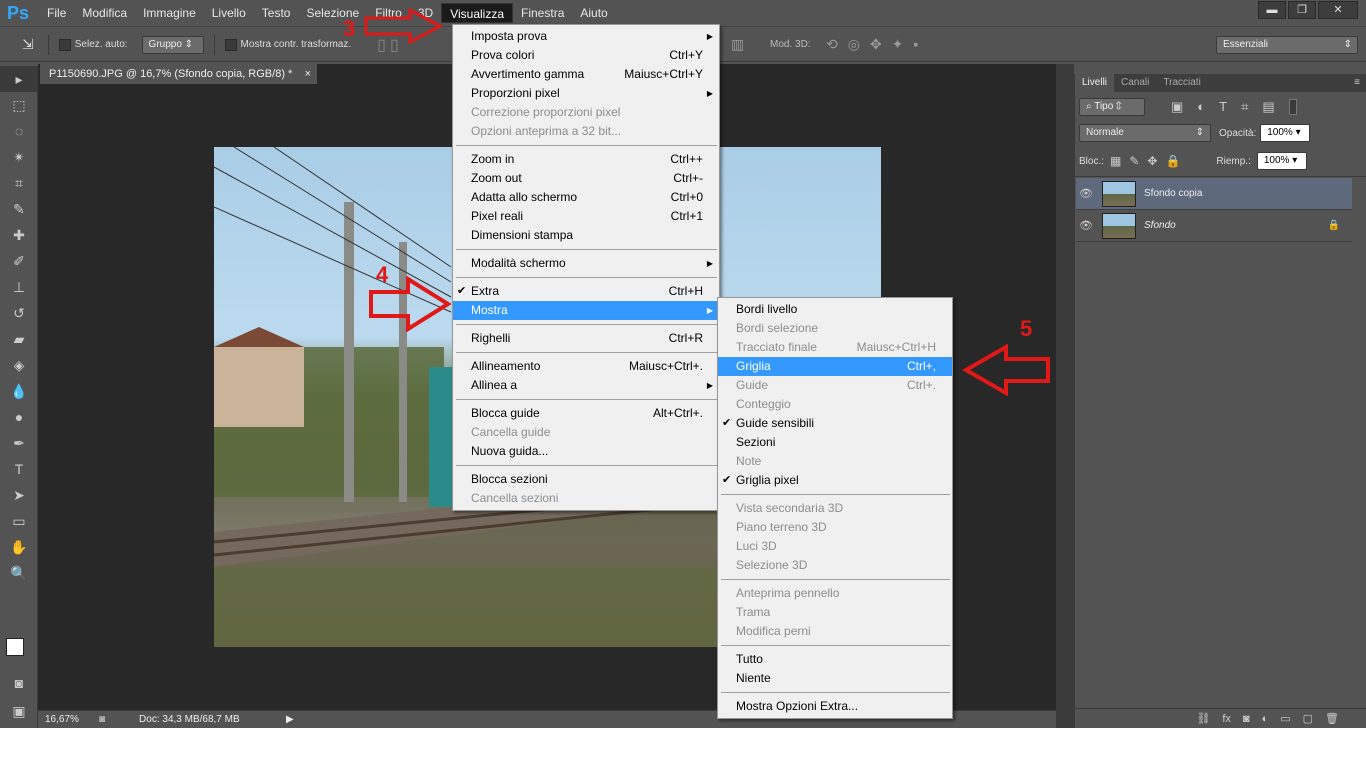  Describe the element at coordinates (19, 131) in the screenshot. I see `lasso-tool-icon: ◌` at that location.